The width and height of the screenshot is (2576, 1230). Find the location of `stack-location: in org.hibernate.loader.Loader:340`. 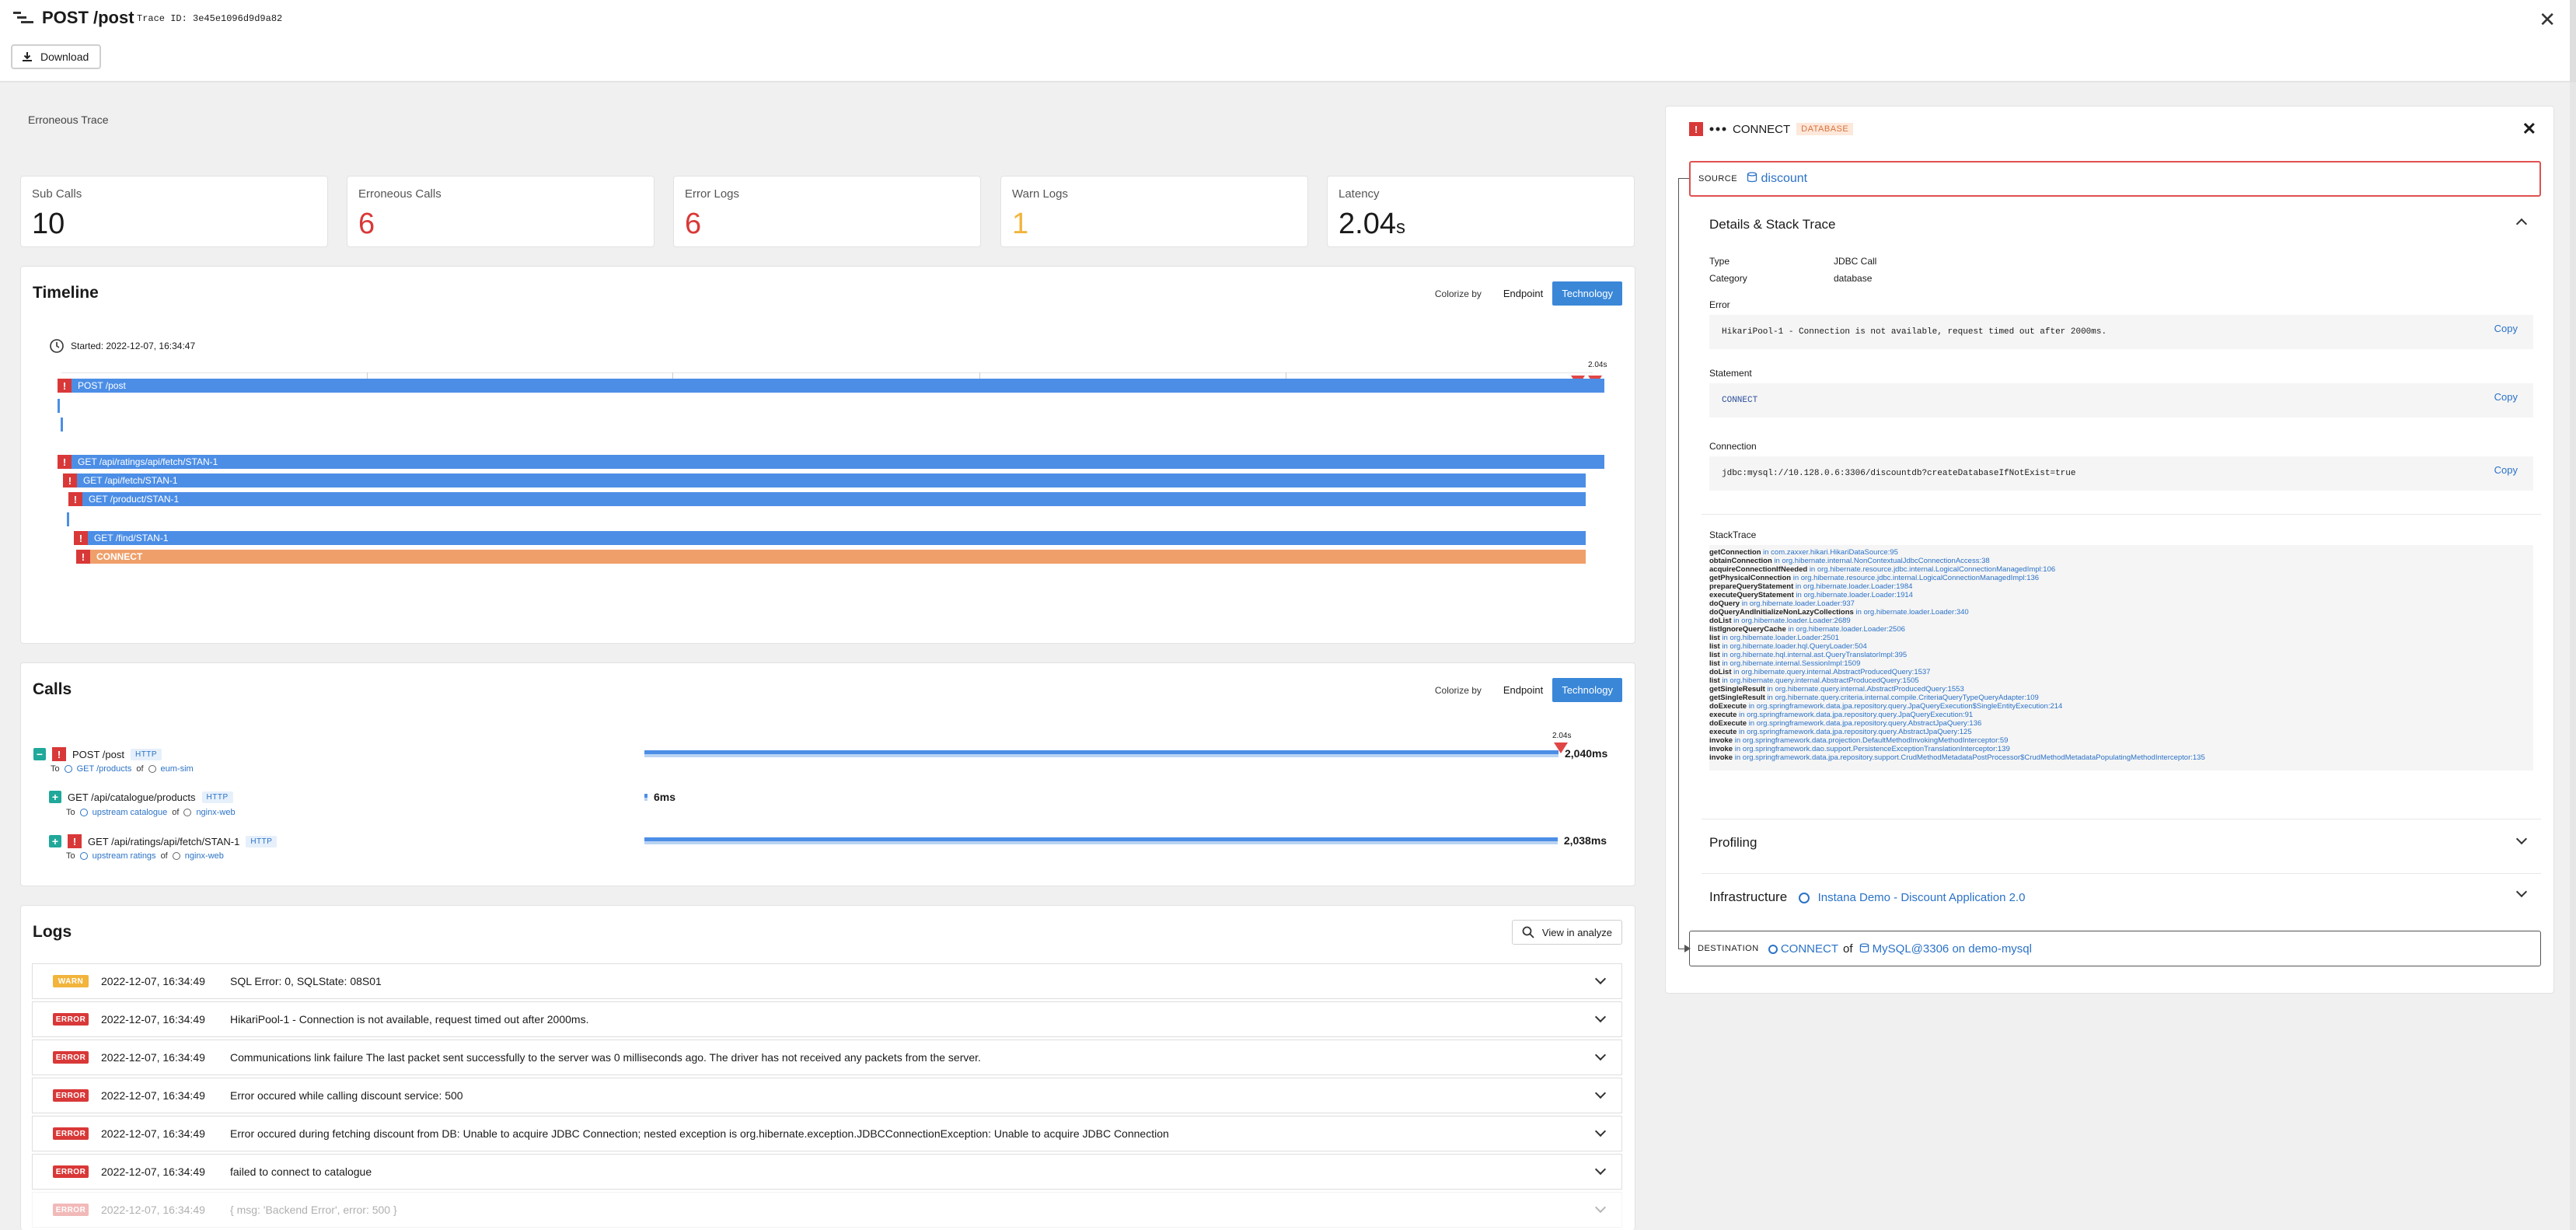

stack-location: in org.hibernate.loader.Loader:340 is located at coordinates (1912, 612).